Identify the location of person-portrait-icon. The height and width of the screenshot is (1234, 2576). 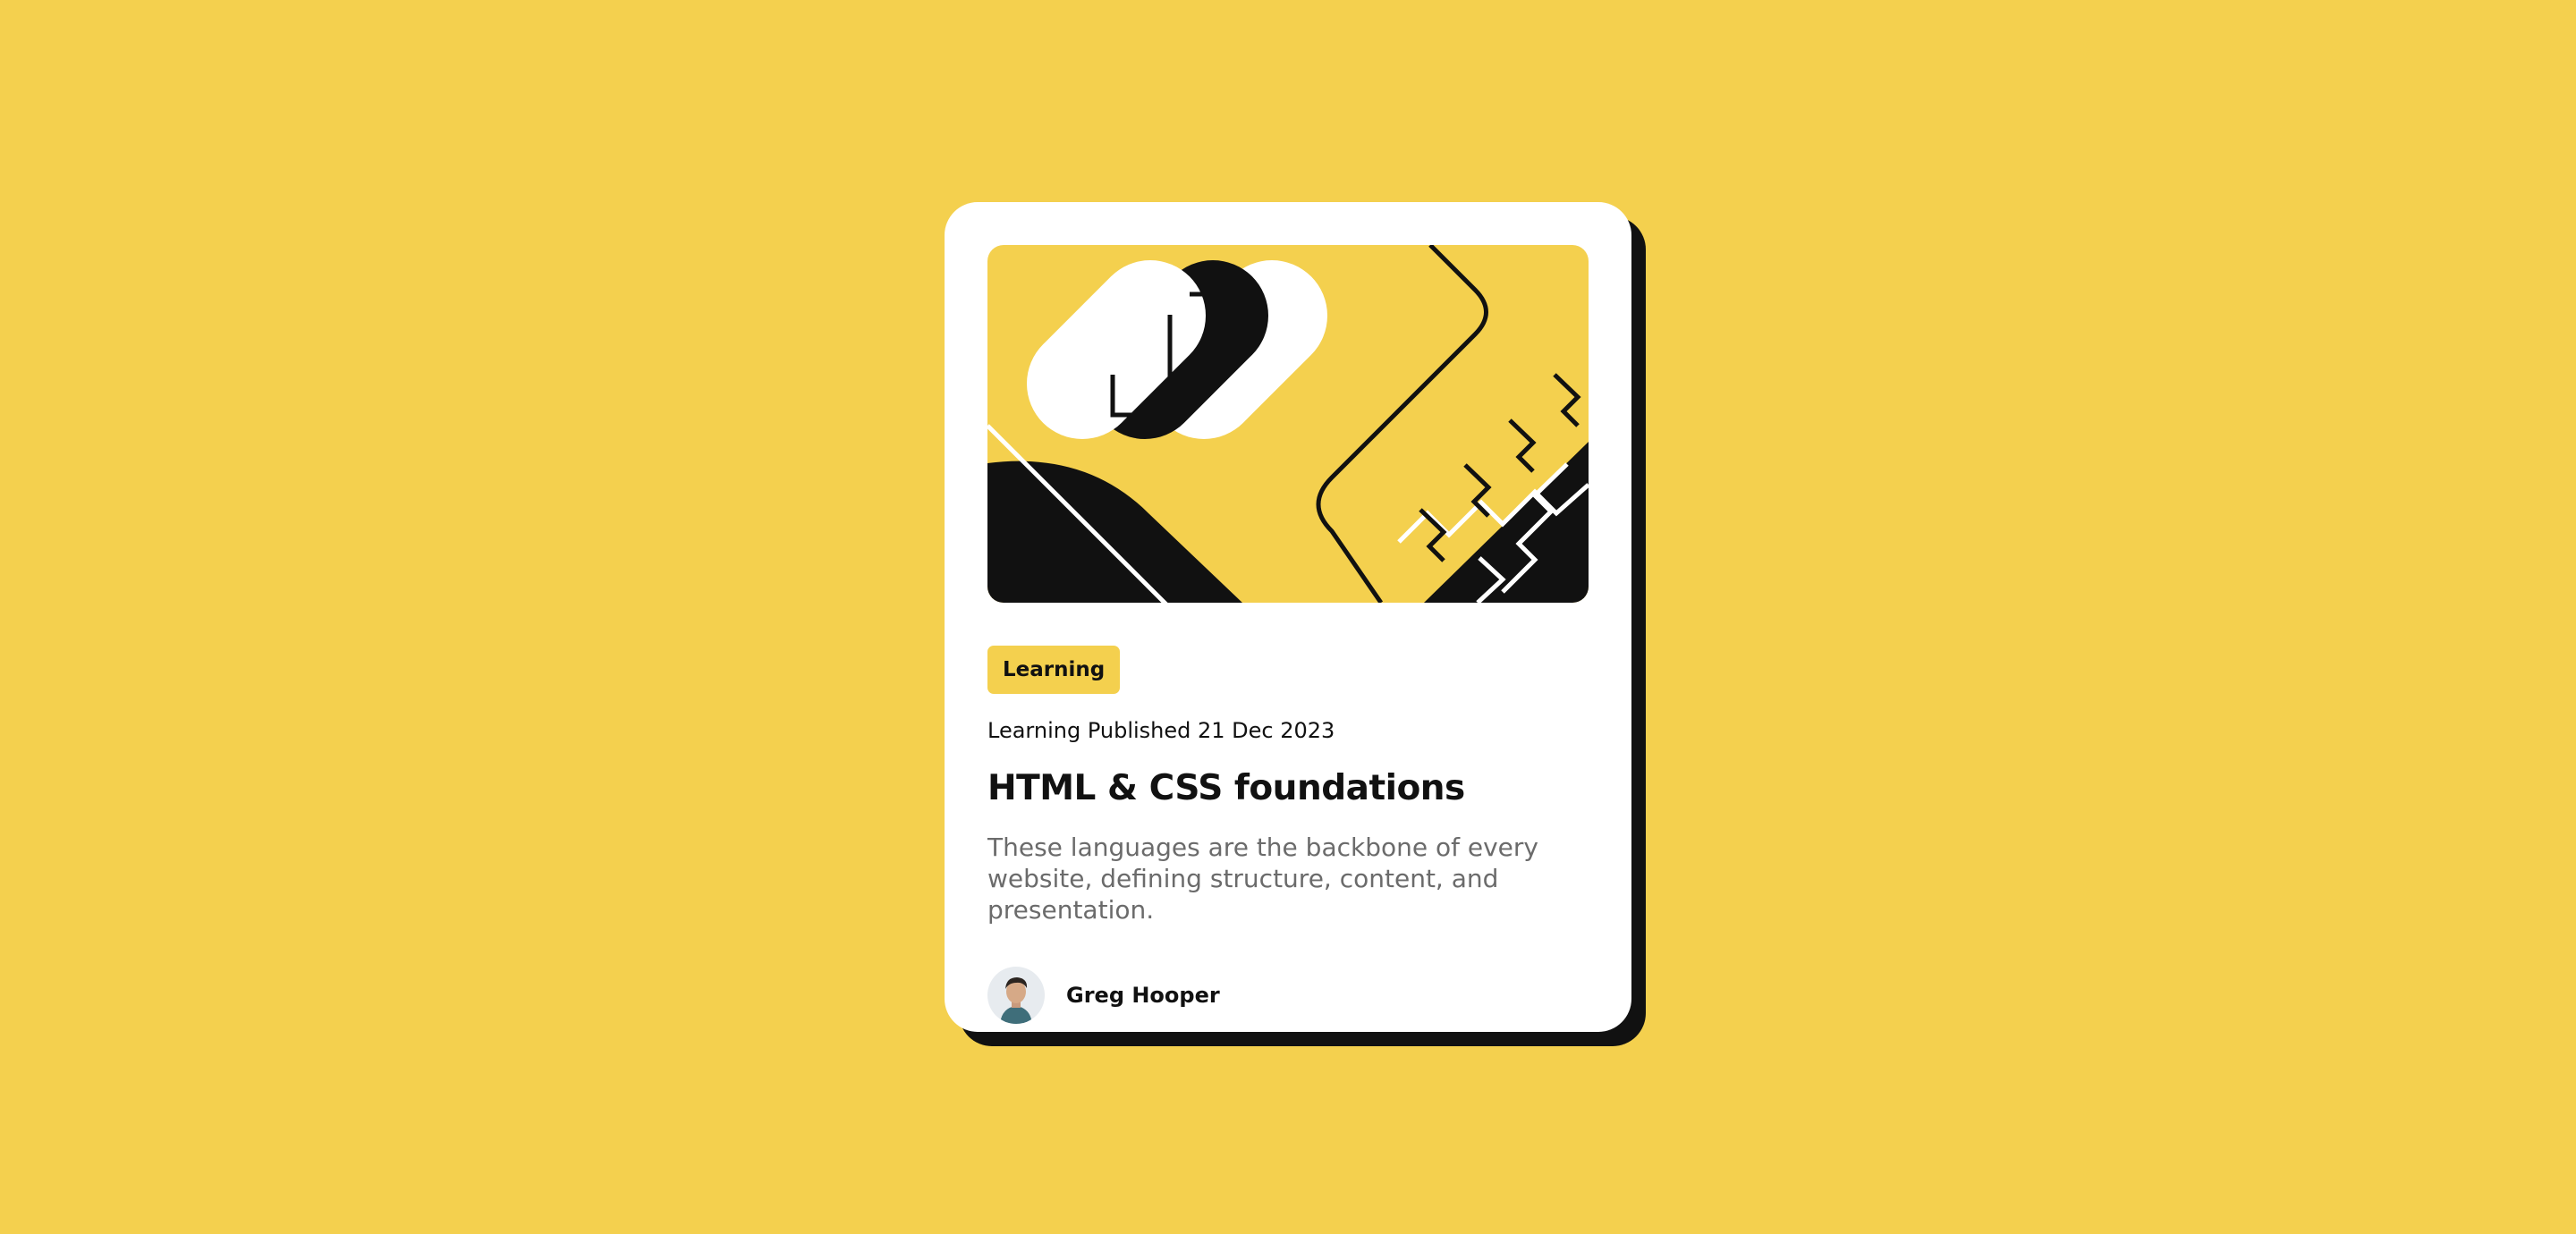
(1016, 995).